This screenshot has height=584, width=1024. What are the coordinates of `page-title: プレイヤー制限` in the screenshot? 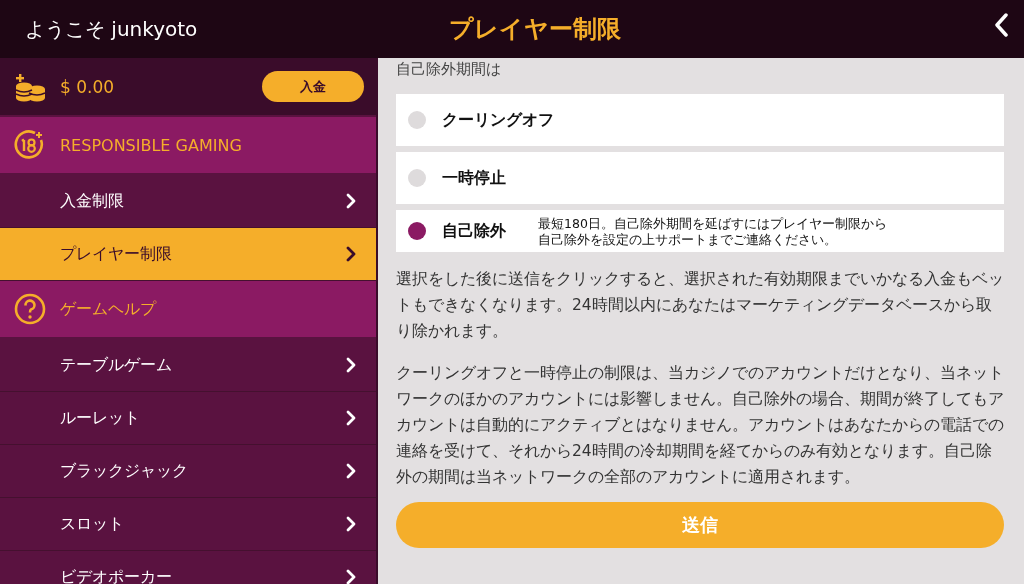 It's located at (534, 29).